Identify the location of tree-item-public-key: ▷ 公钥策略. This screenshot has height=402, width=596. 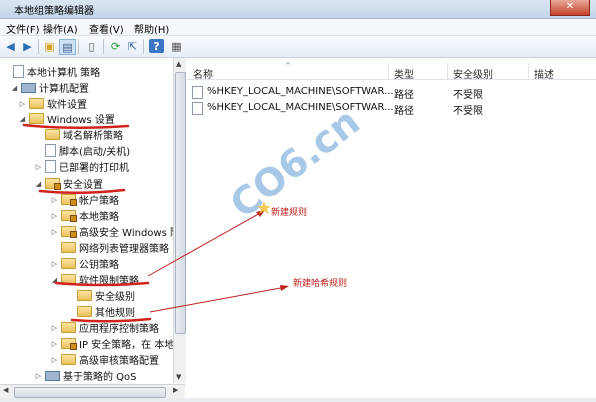
(84, 263).